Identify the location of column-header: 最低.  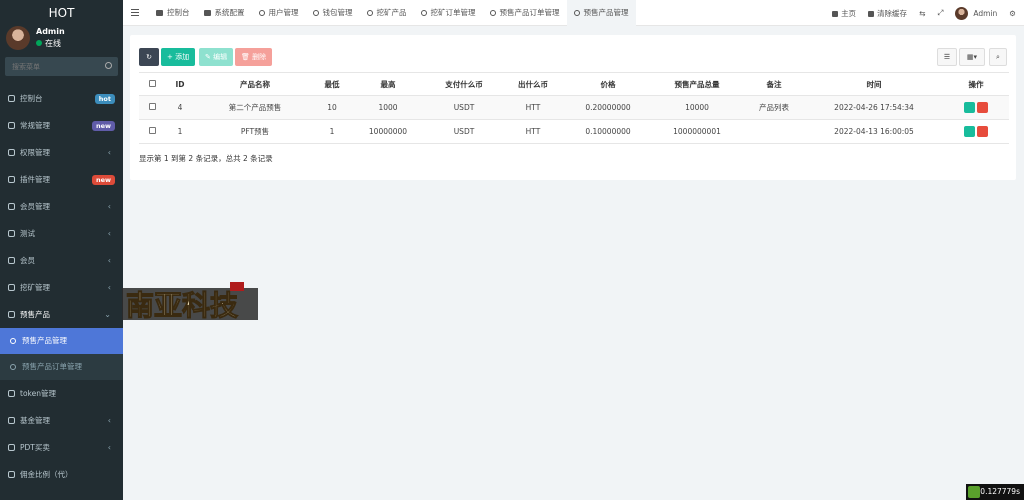
(332, 84).